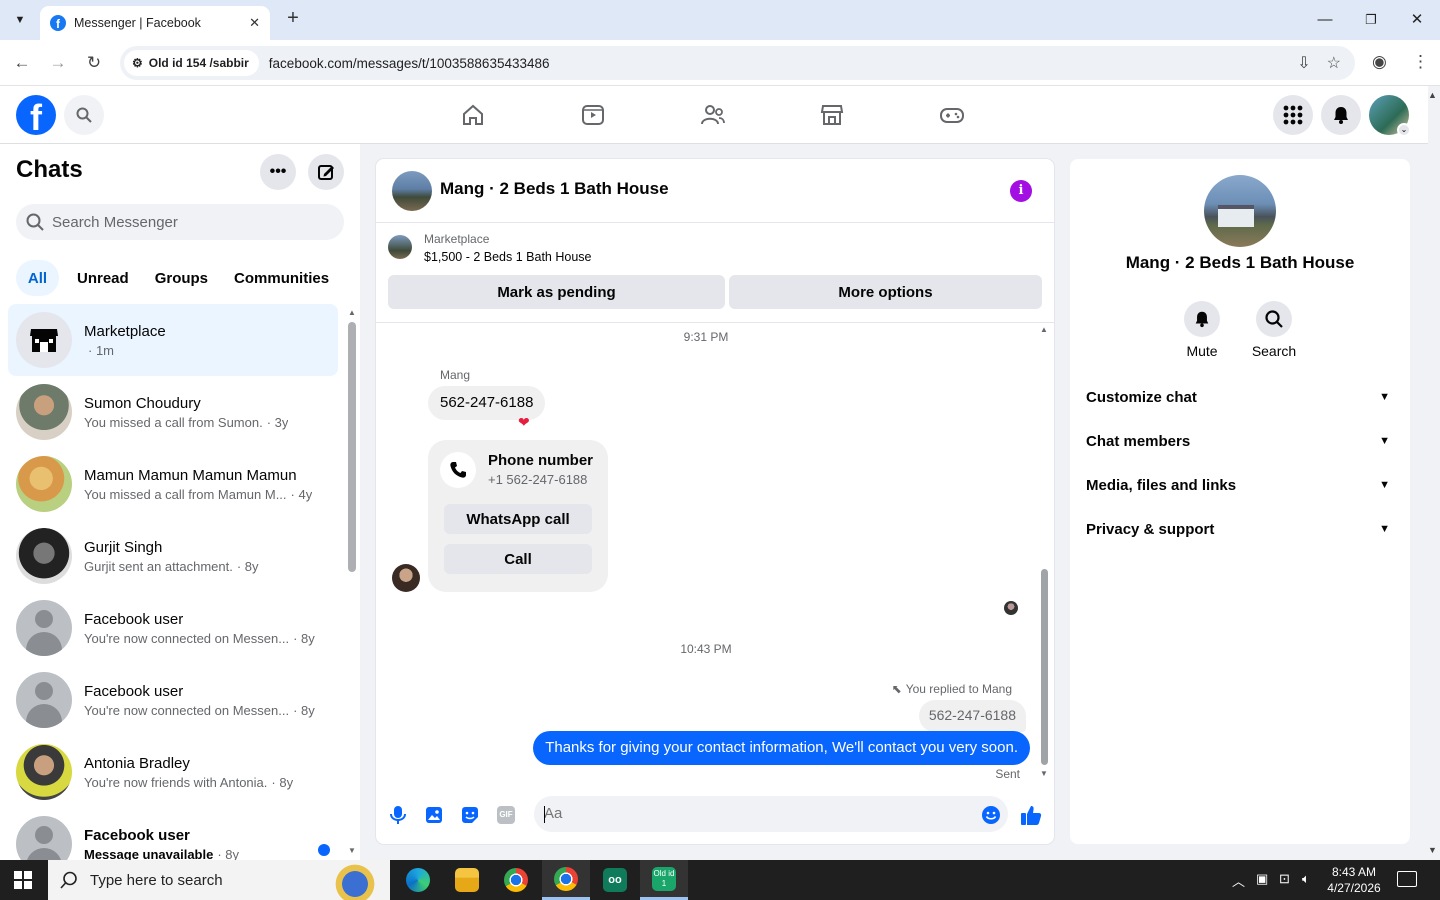  What do you see at coordinates (1241, 485) in the screenshot?
I see `media-files-links-section: Media, files and links ▼` at bounding box center [1241, 485].